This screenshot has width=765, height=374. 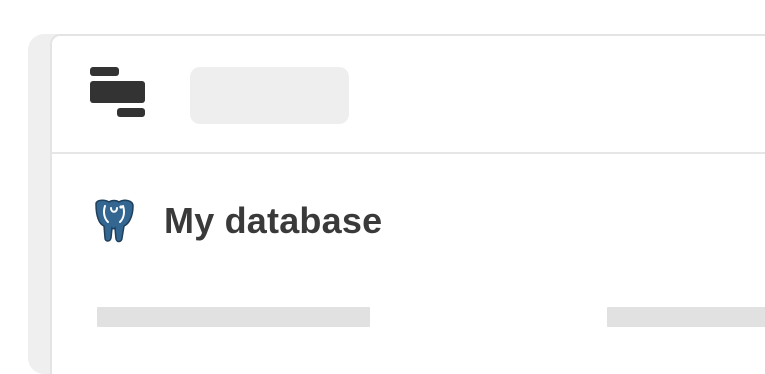 I want to click on database-header: My database, so click(x=237, y=221).